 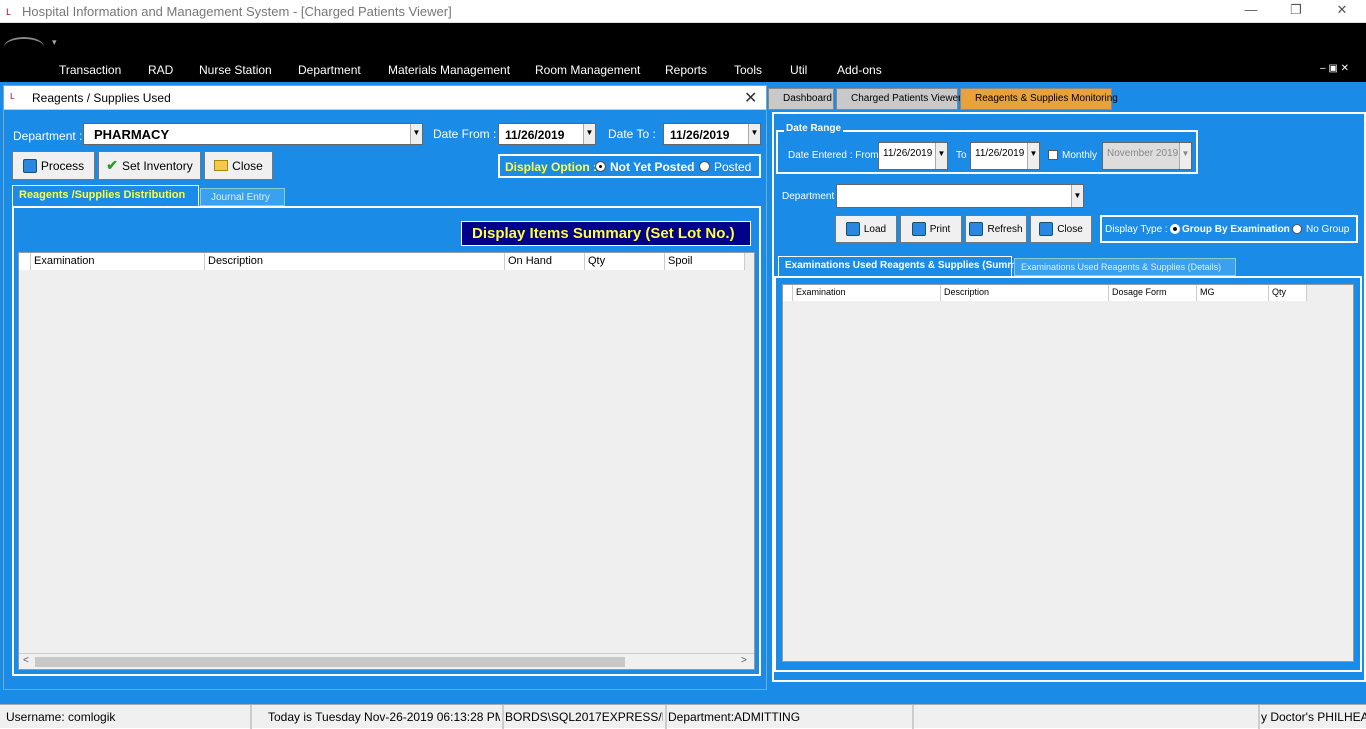 I want to click on minimize-button: —, so click(x=1251, y=11).